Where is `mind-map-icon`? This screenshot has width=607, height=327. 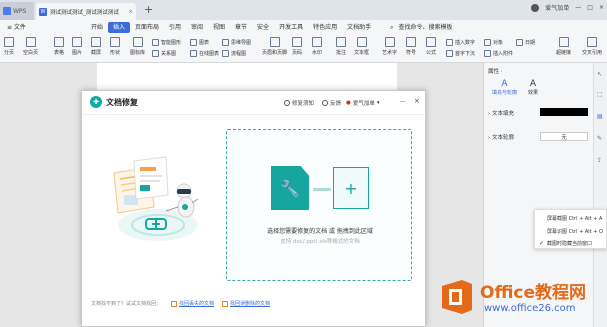
mind-map-icon is located at coordinates (225, 42).